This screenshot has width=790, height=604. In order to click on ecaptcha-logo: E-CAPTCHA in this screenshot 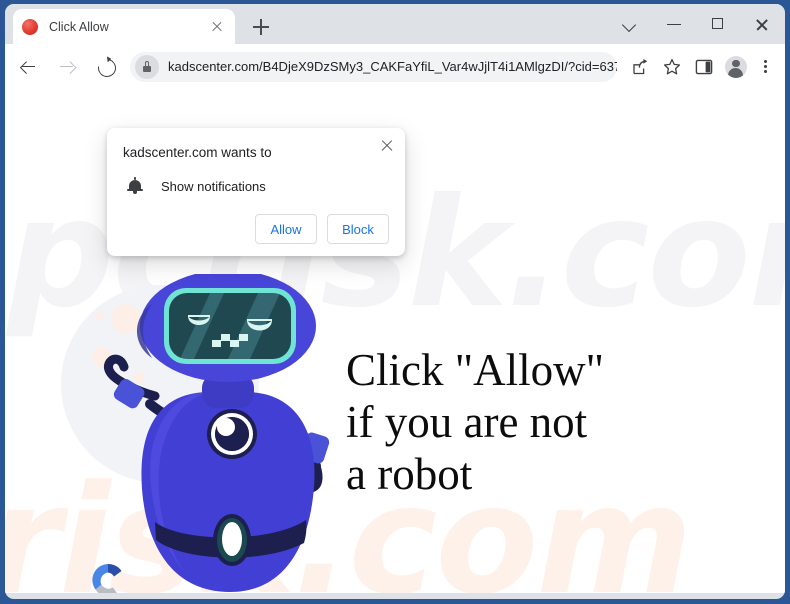, I will do `click(108, 576)`.